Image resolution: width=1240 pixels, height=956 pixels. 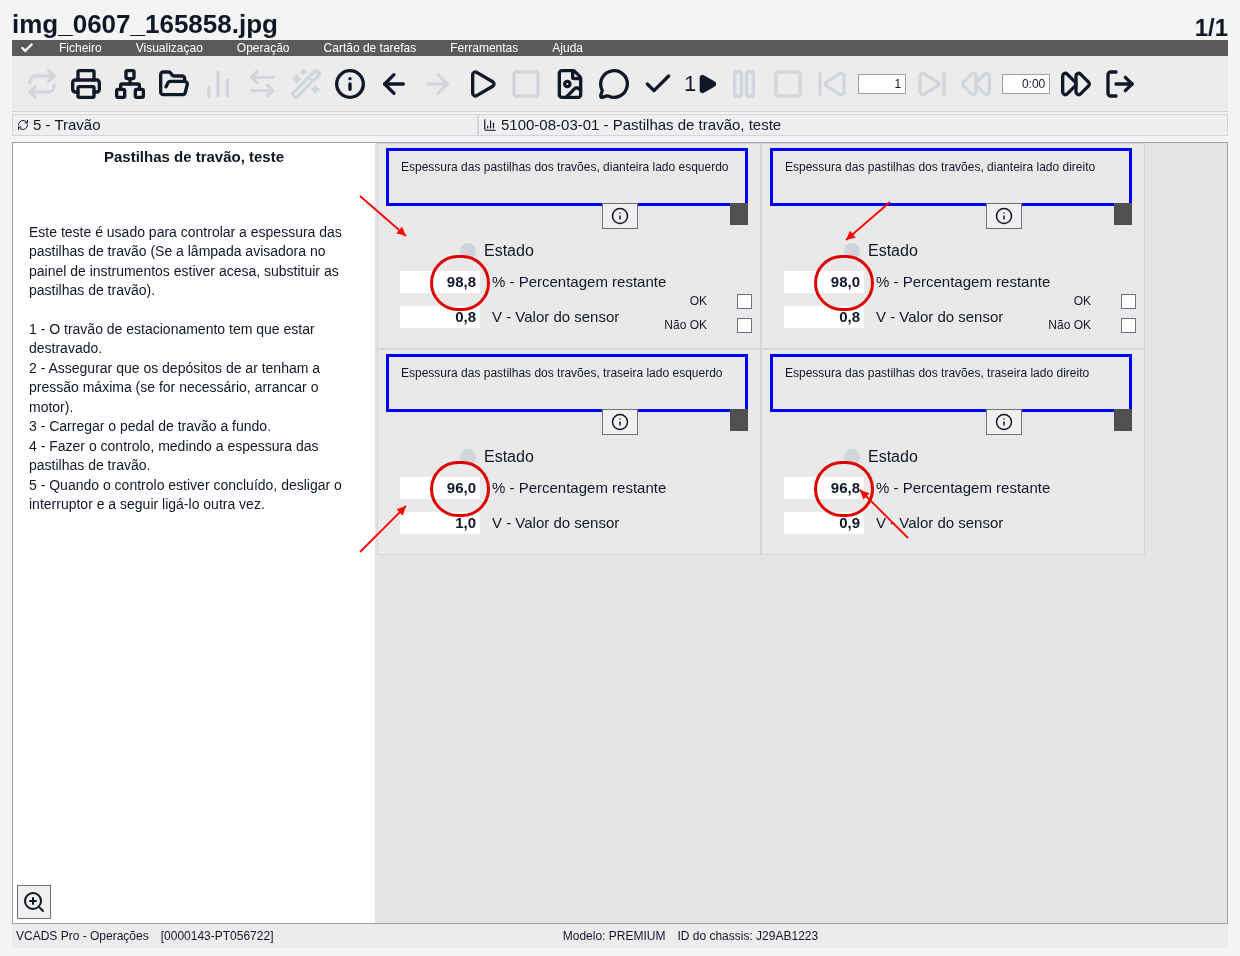 I want to click on number-field: 0:00, so click(x=1026, y=83).